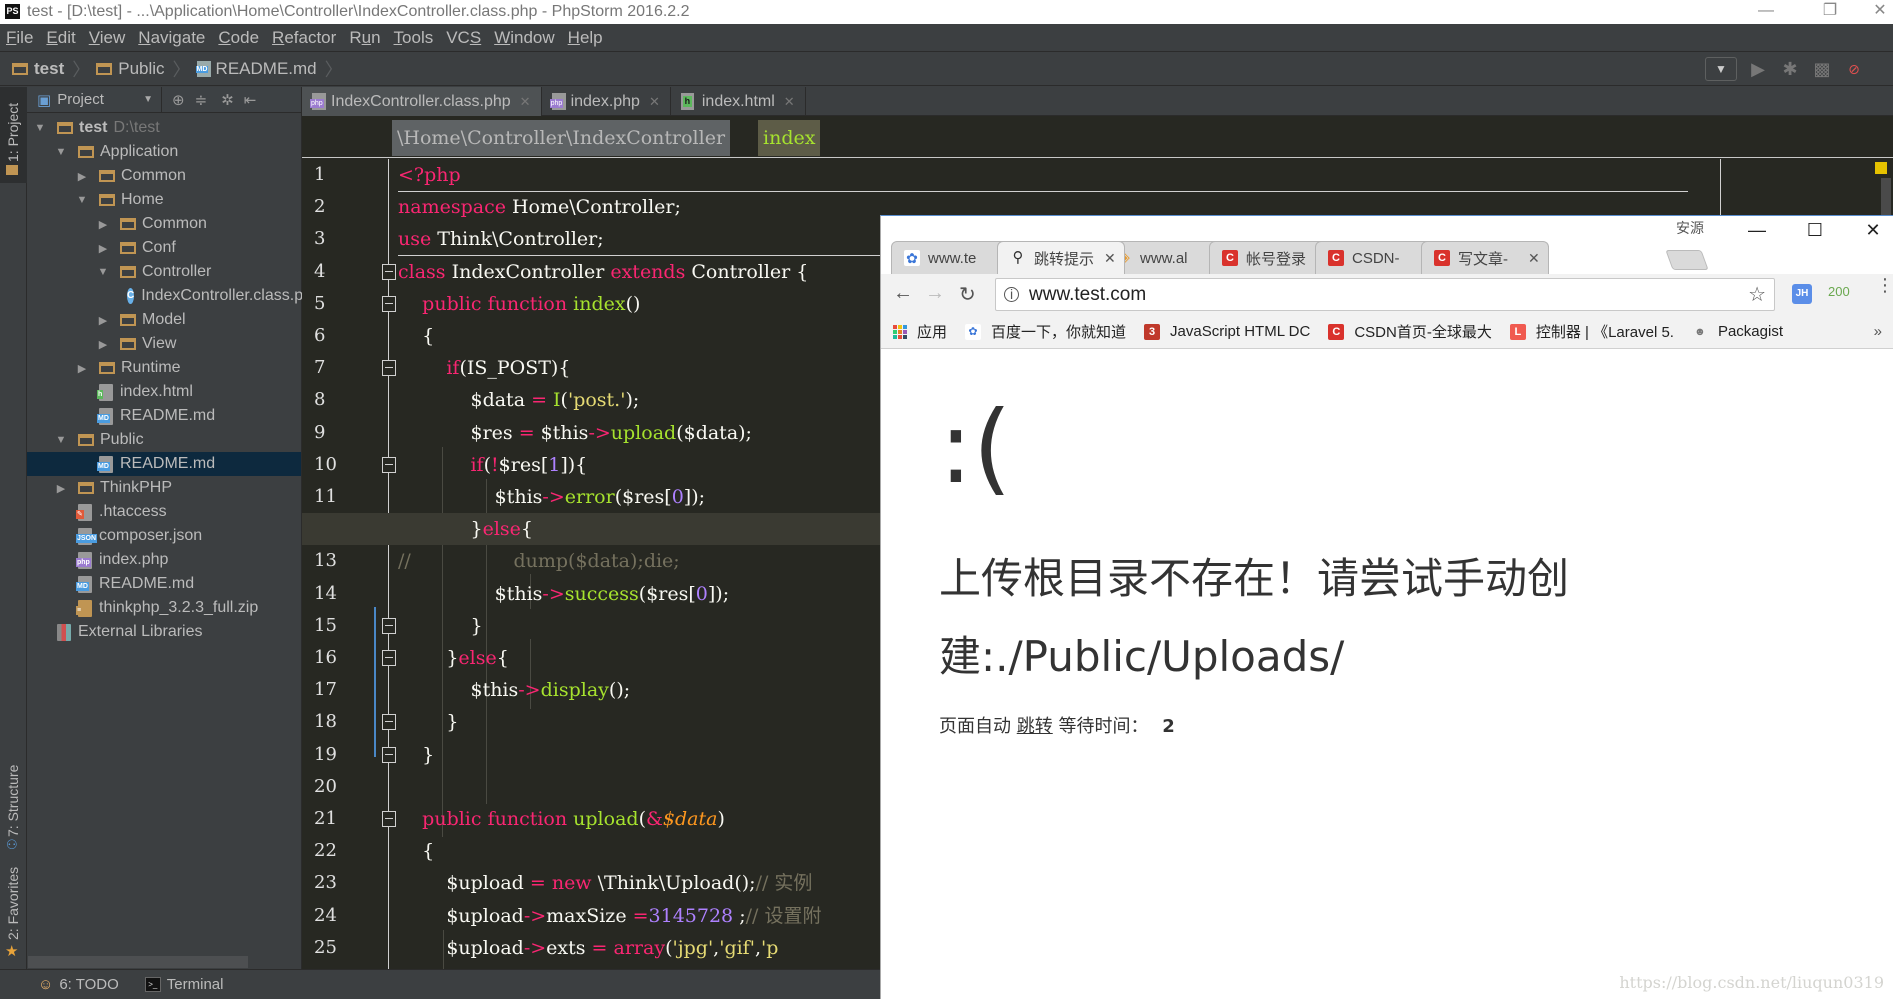  Describe the element at coordinates (227, 100) in the screenshot. I see `gear-icon: ✲` at that location.